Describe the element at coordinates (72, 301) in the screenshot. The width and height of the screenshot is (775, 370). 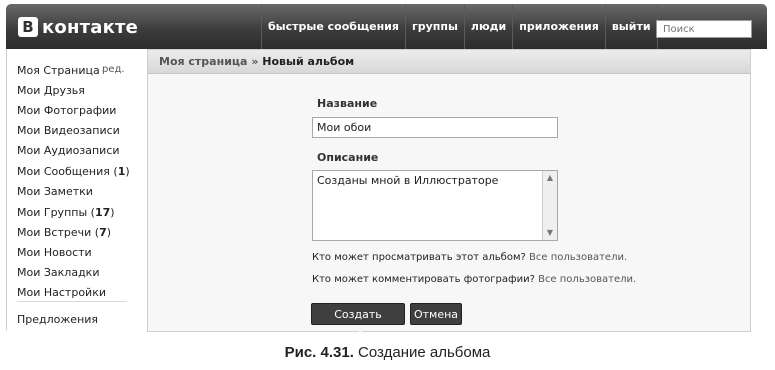
I see `sidebar-divider` at that location.